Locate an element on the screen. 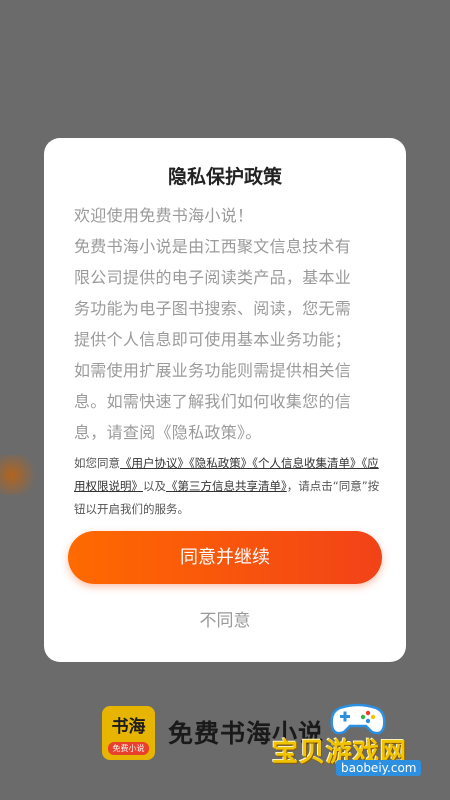 This screenshot has width=450, height=800. policy-line: 息，请查阅《隐私政策》。 is located at coordinates (168, 432).